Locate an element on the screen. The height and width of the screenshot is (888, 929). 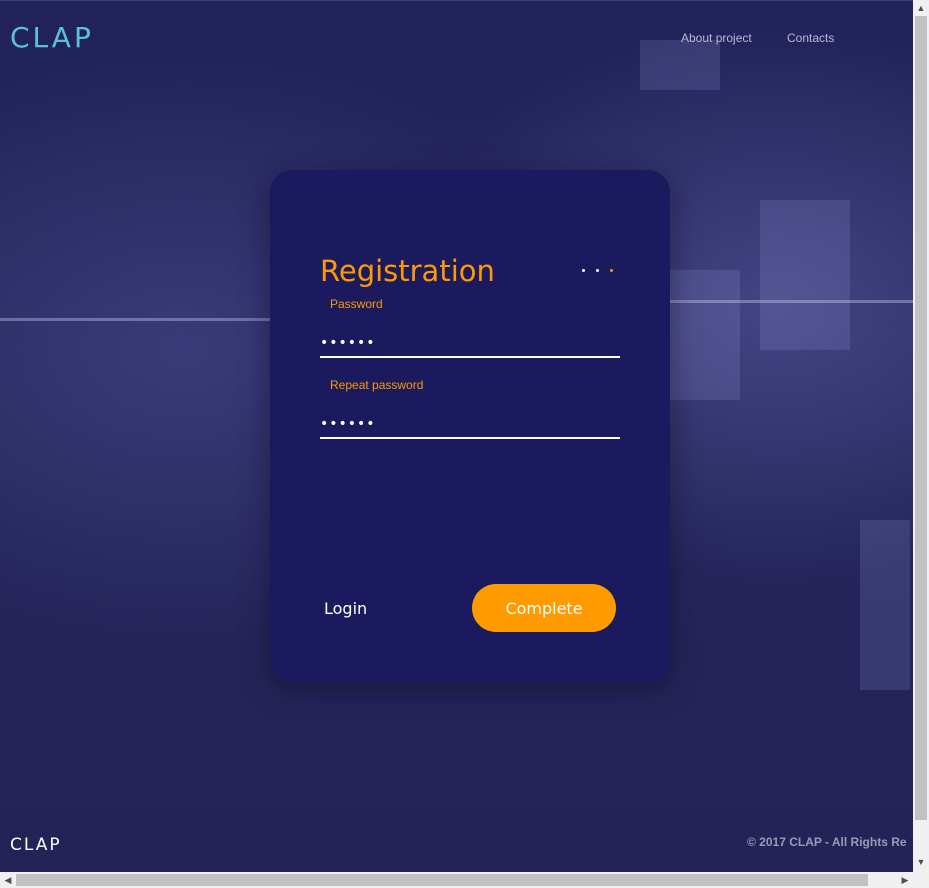
top-bar: CLAP About project Contacts is located at coordinates (456, 35).